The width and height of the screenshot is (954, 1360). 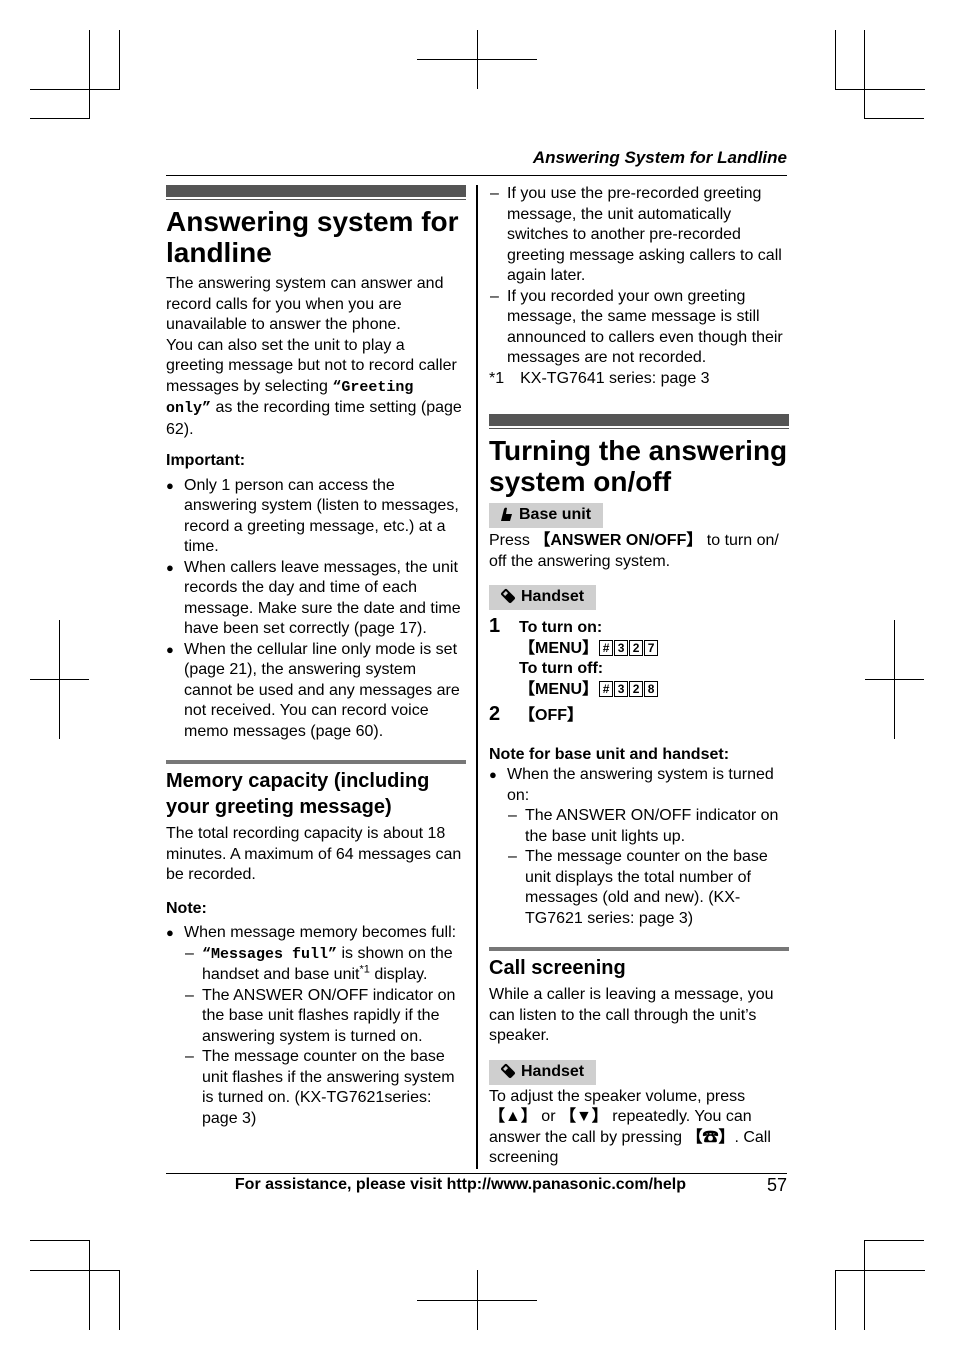 I want to click on key-7: 7, so click(x=651, y=647).